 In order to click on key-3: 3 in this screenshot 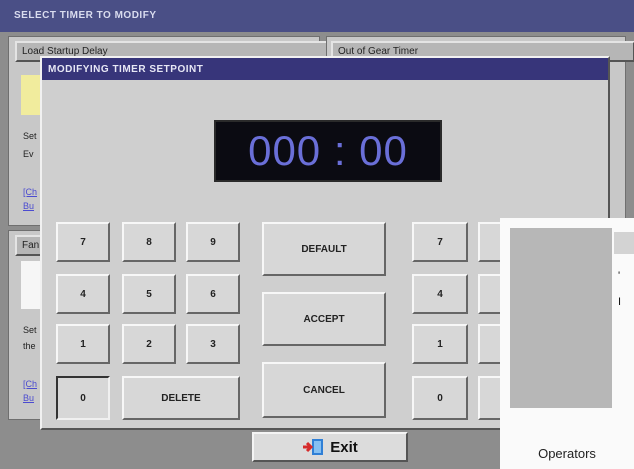, I will do `click(213, 344)`.